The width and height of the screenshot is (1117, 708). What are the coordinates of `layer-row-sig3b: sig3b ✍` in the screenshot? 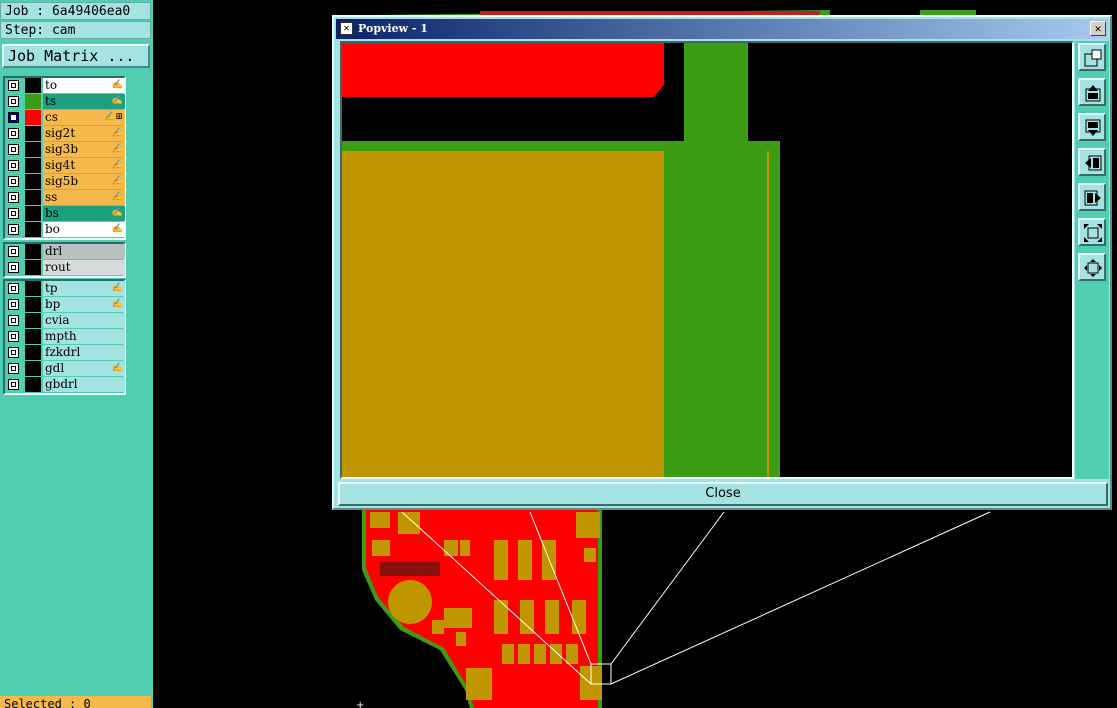 It's located at (65, 150).